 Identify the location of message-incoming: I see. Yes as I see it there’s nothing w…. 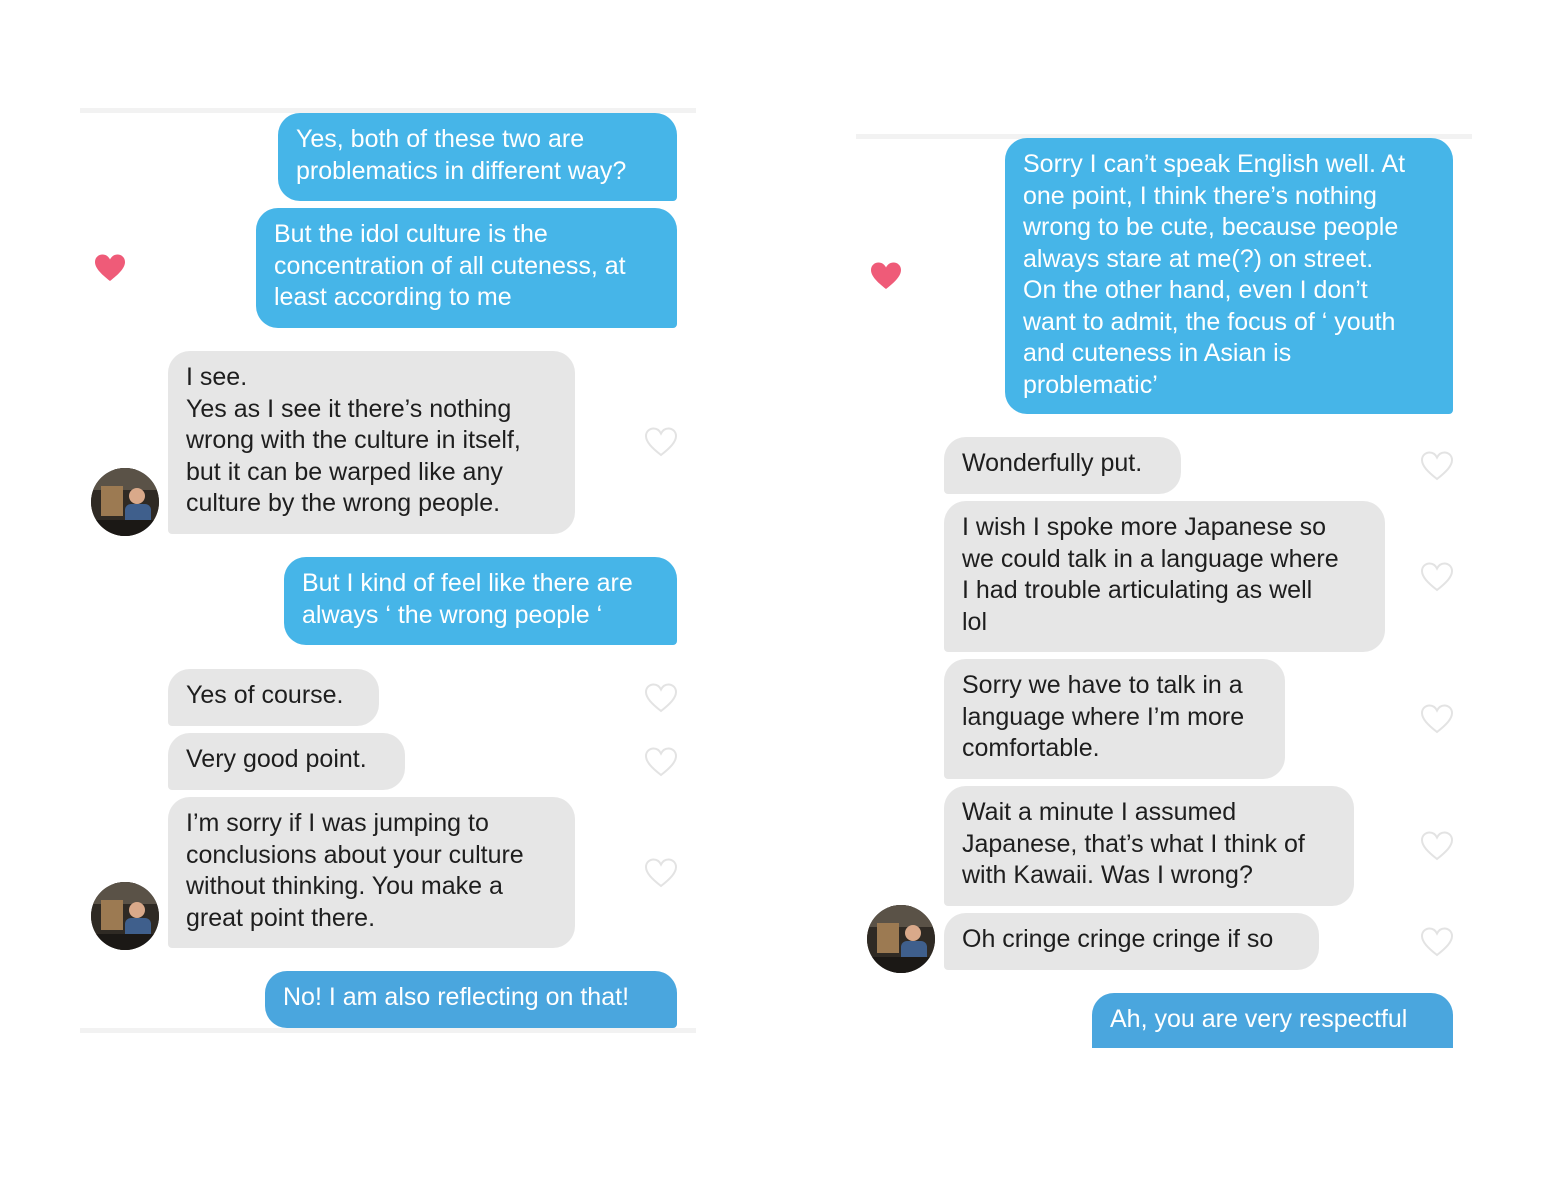
(371, 442).